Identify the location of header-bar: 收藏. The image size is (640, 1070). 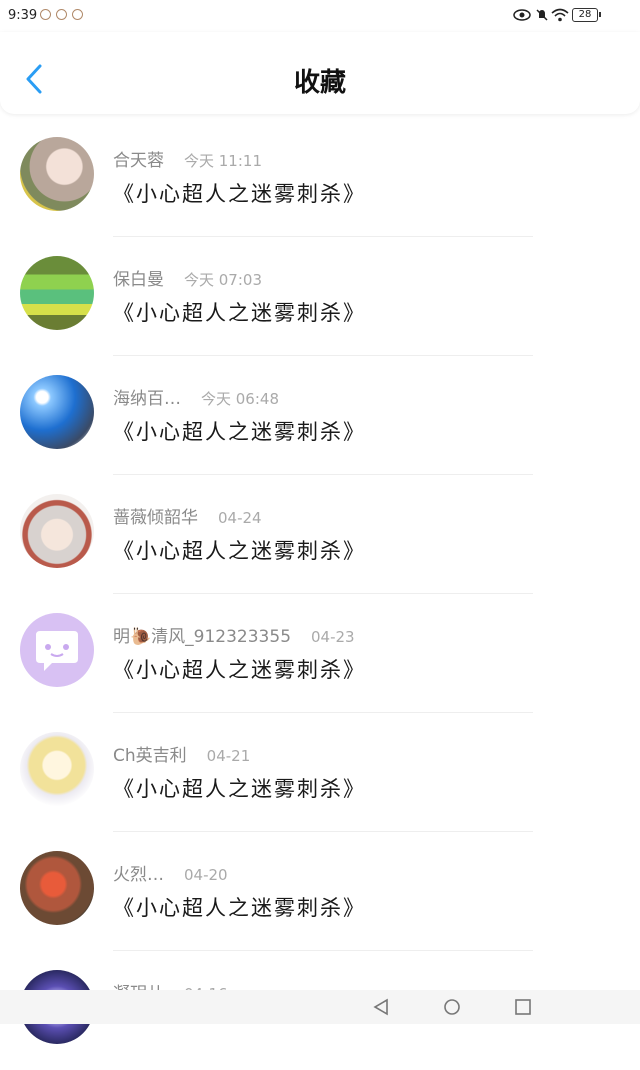
(320, 73).